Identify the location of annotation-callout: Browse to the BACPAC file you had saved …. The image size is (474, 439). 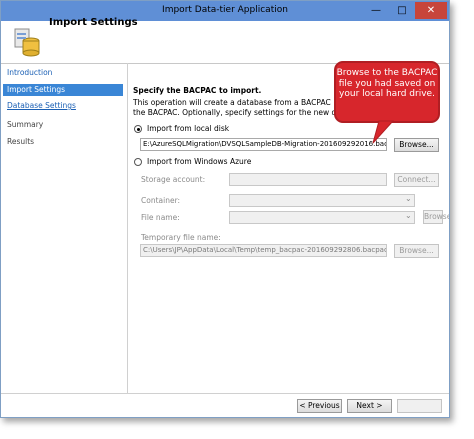
(387, 92).